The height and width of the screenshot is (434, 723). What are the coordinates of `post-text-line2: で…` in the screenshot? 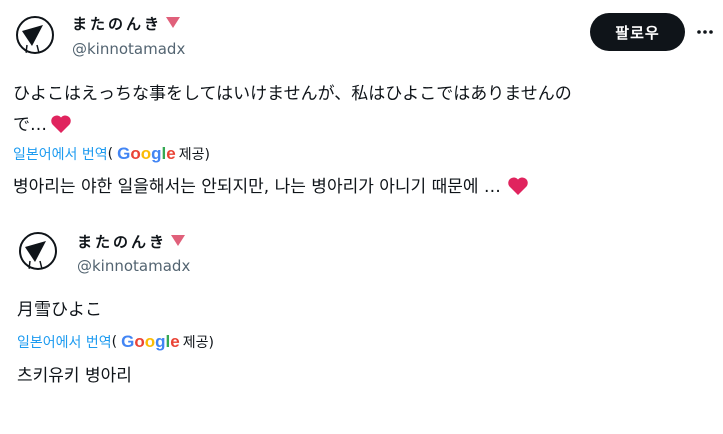 It's located at (42, 127).